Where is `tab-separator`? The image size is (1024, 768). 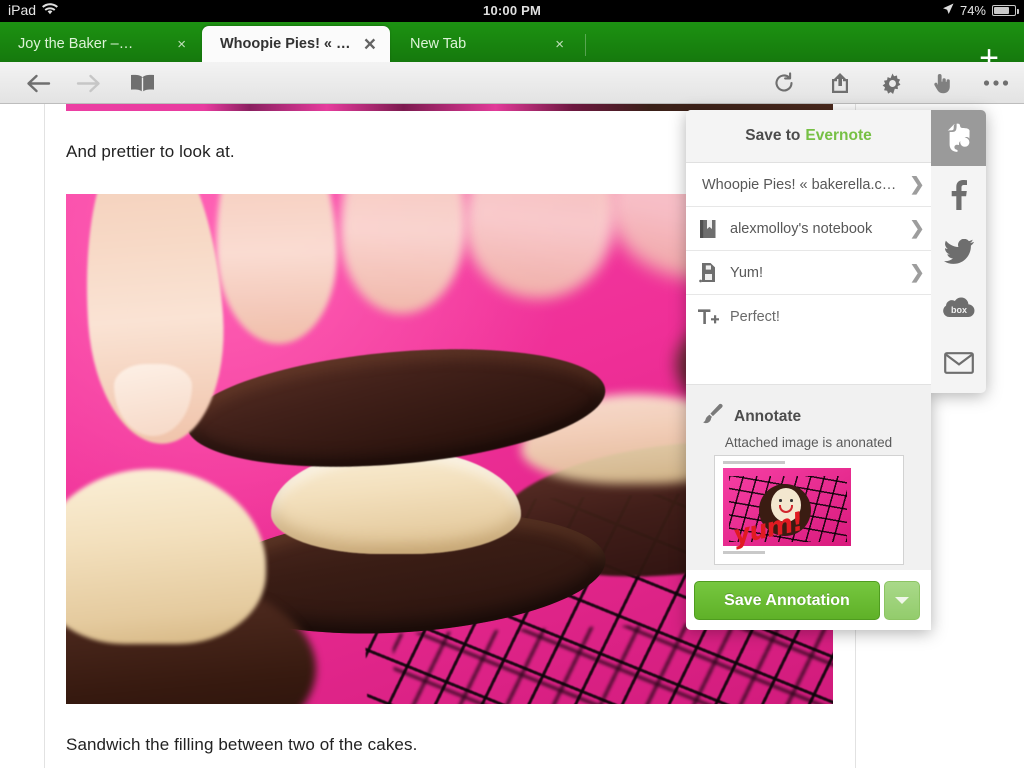 tab-separator is located at coordinates (585, 45).